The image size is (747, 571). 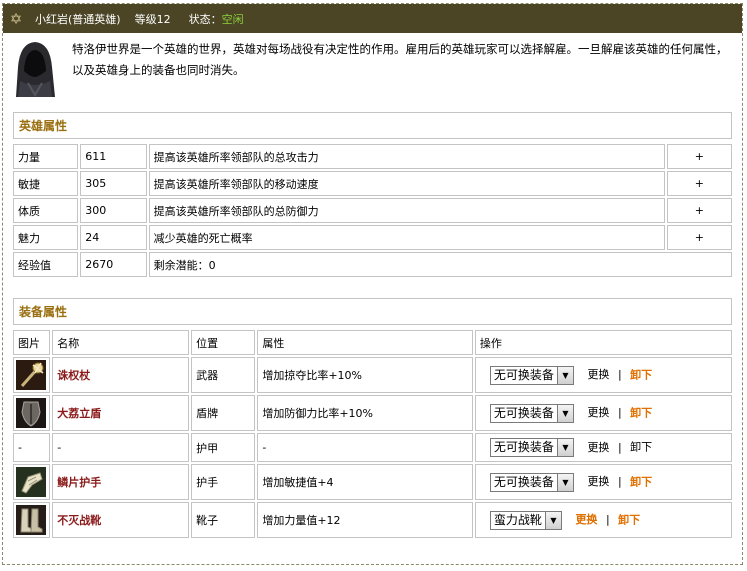 I want to click on equip-name: 诛权杖, so click(x=121, y=375).